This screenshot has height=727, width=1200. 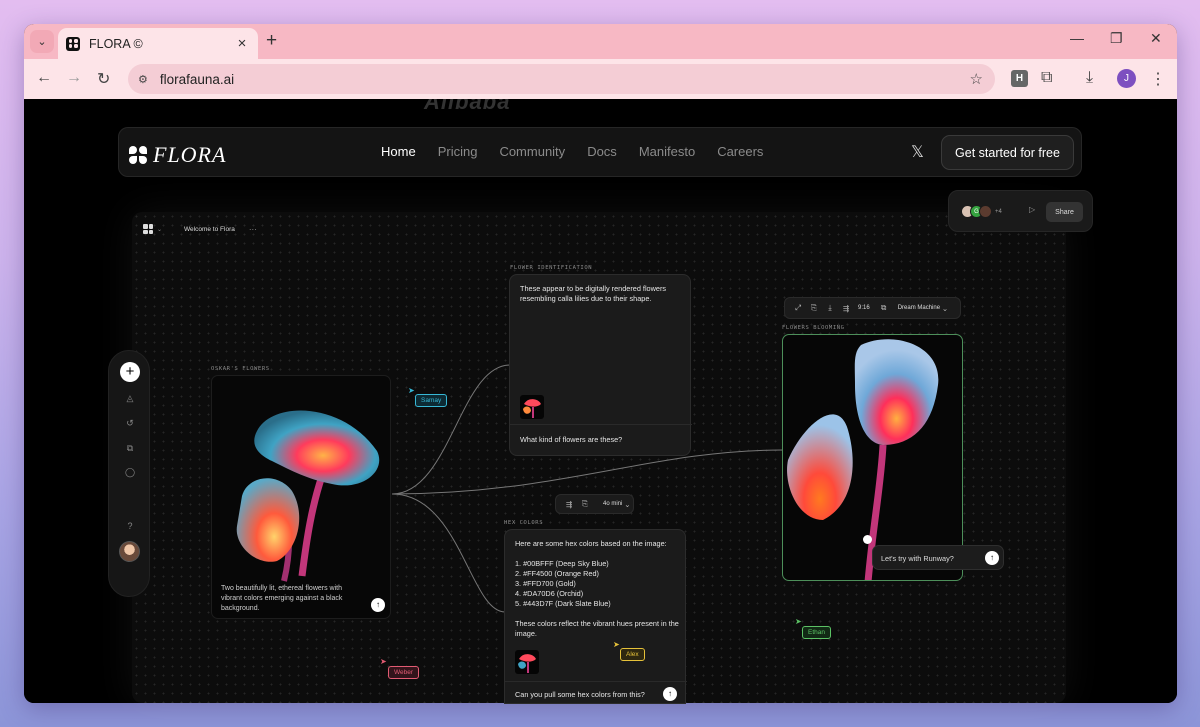 I want to click on assets-icon: ⧉, so click(x=130, y=448).